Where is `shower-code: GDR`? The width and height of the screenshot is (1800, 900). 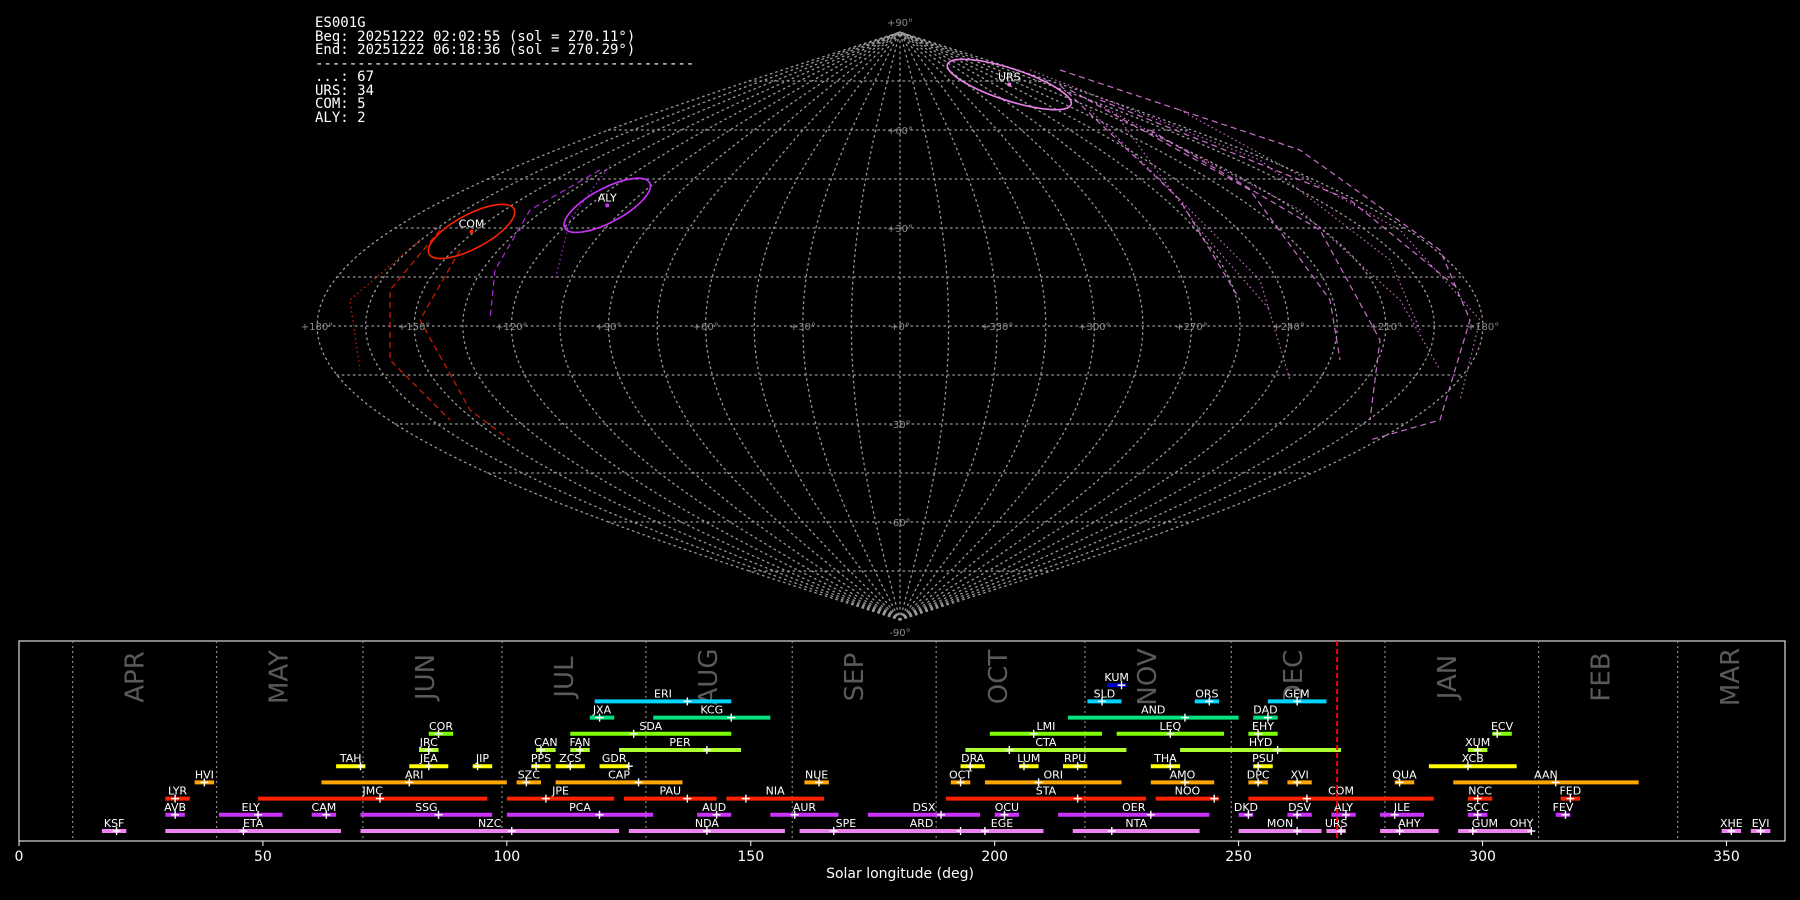 shower-code: GDR is located at coordinates (614, 758).